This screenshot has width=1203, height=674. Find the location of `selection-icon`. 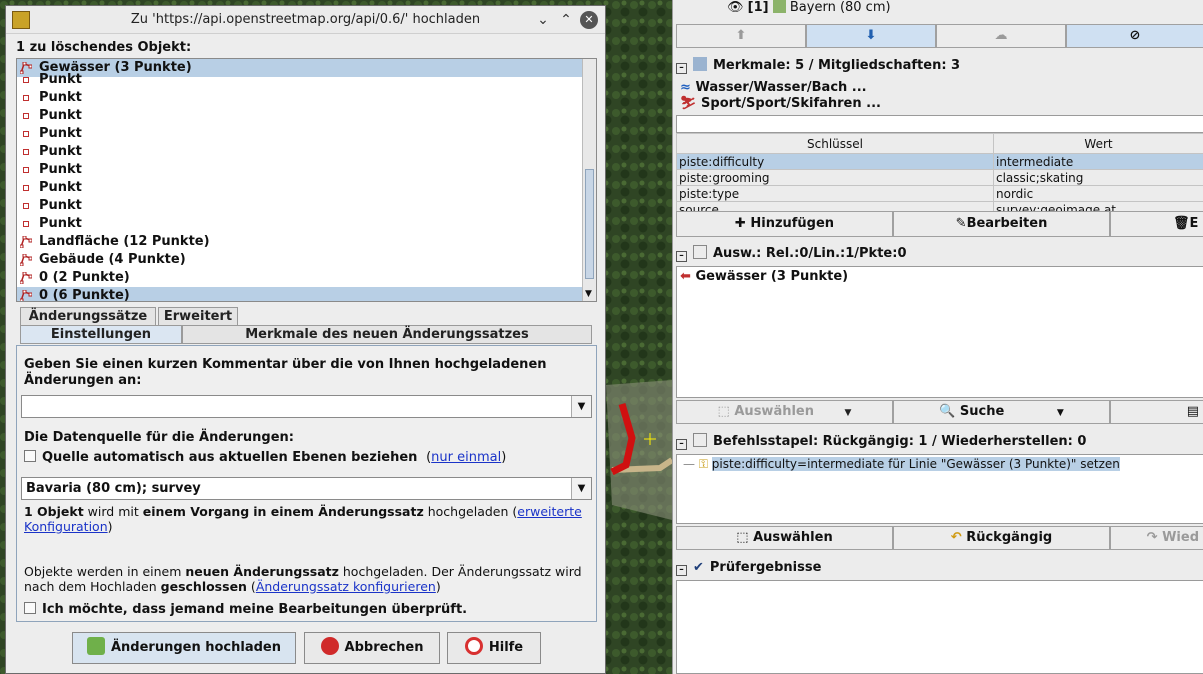

selection-icon is located at coordinates (700, 252).